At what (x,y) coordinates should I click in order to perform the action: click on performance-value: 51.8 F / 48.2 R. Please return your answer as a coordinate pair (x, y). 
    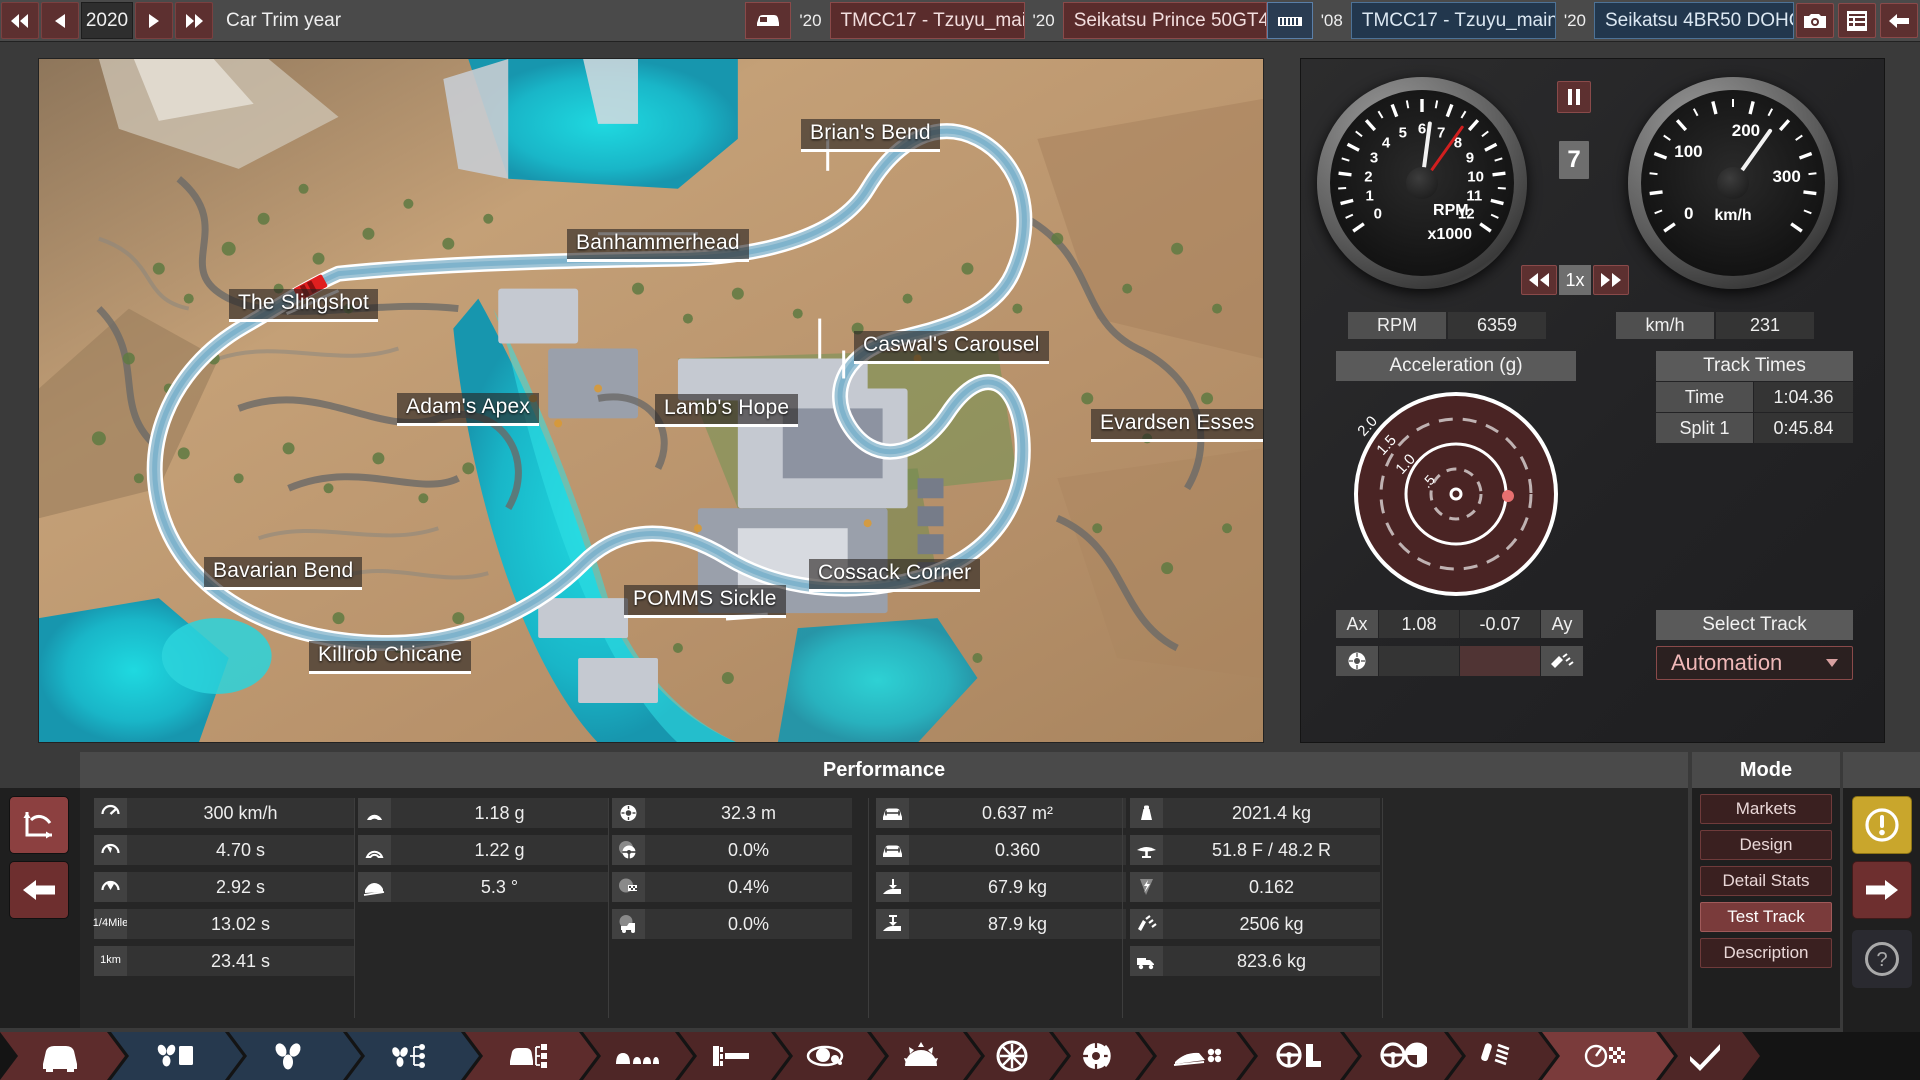
    Looking at the image, I should click on (1271, 850).